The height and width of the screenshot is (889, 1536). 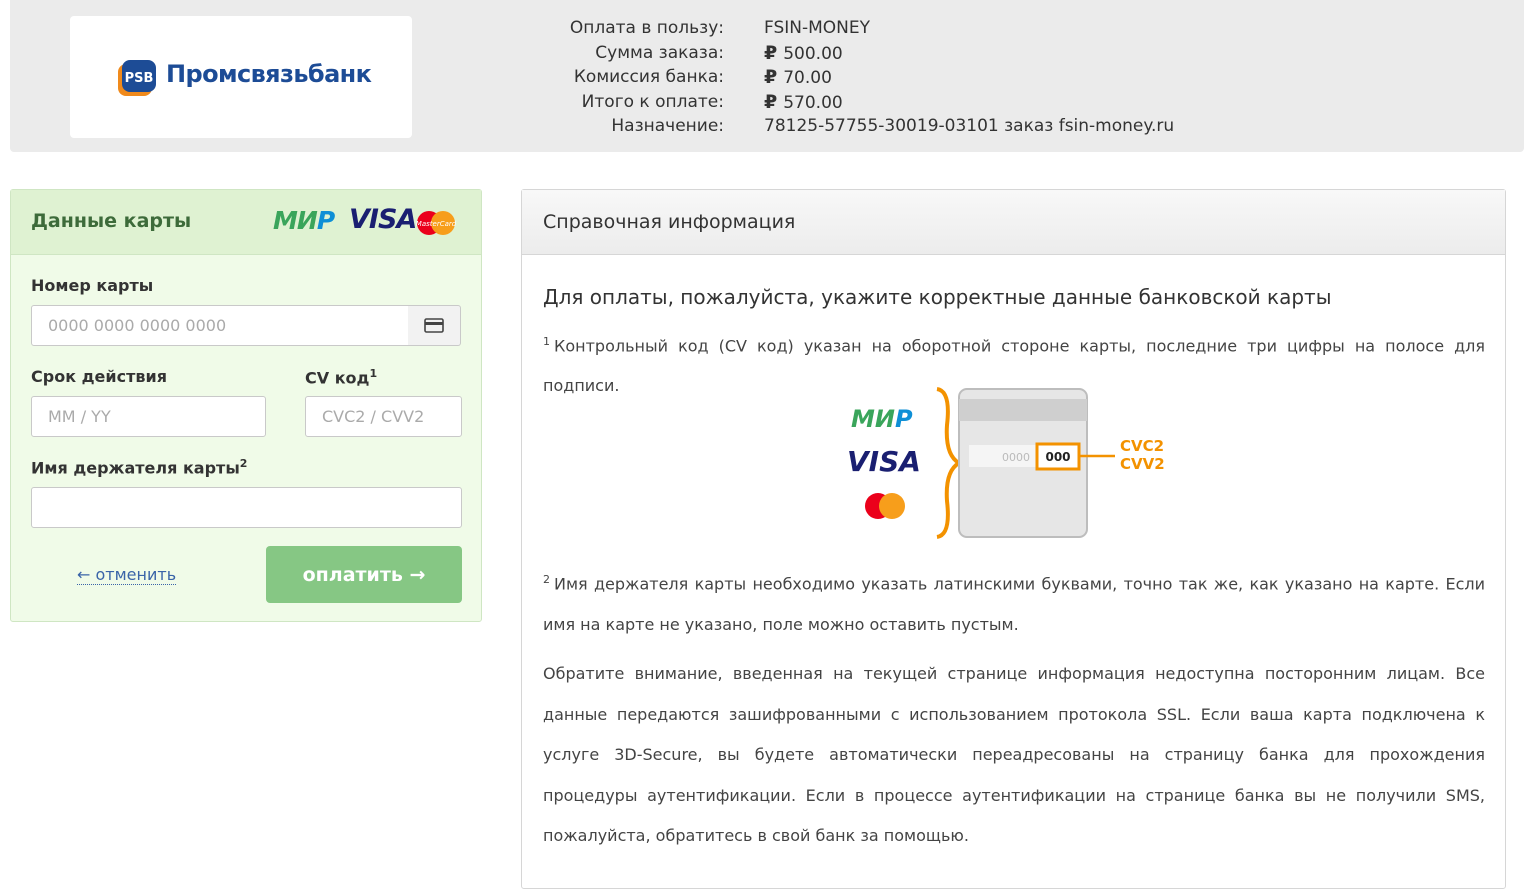 I want to click on svg-text: MasterCard, so click(x=436, y=224).